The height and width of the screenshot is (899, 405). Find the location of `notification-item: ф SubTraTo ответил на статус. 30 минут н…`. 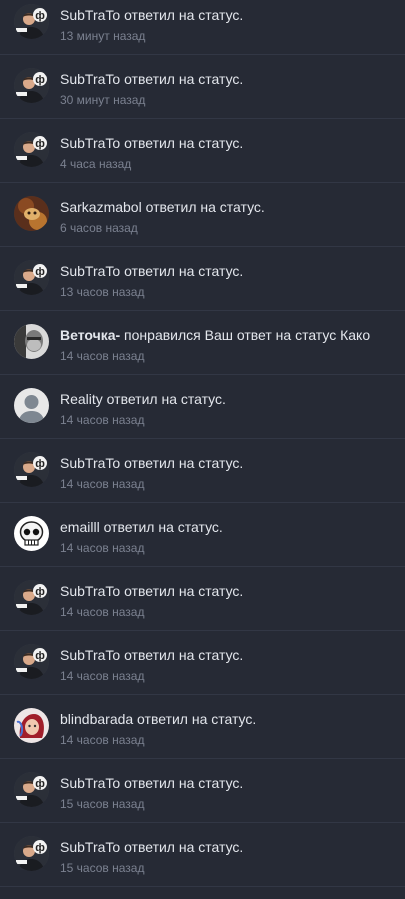

notification-item: ф SubTraTo ответил на статус. 30 минут н… is located at coordinates (202, 87).